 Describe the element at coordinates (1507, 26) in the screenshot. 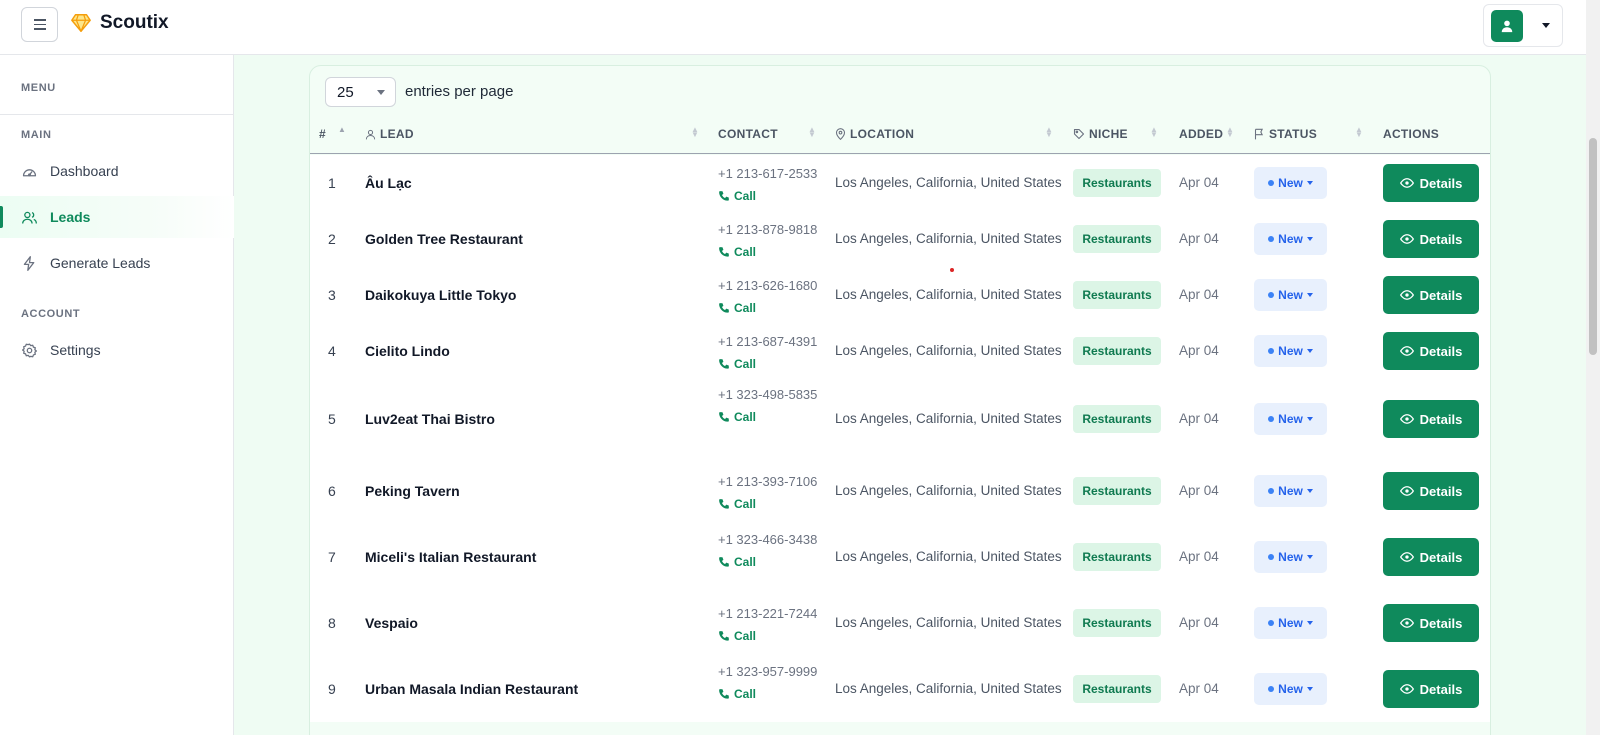

I see `avatar` at that location.